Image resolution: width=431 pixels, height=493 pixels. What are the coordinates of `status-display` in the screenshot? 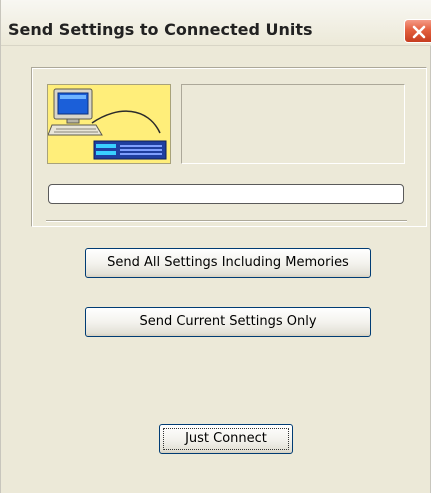 It's located at (293, 124).